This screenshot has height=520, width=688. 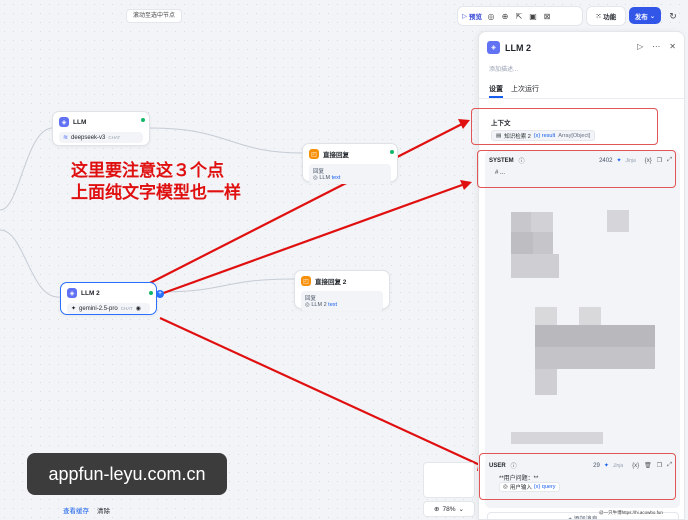 What do you see at coordinates (101, 128) in the screenshot?
I see `llm-node: ◈ LLM ≋ deepseek-v3 CHAT` at bounding box center [101, 128].